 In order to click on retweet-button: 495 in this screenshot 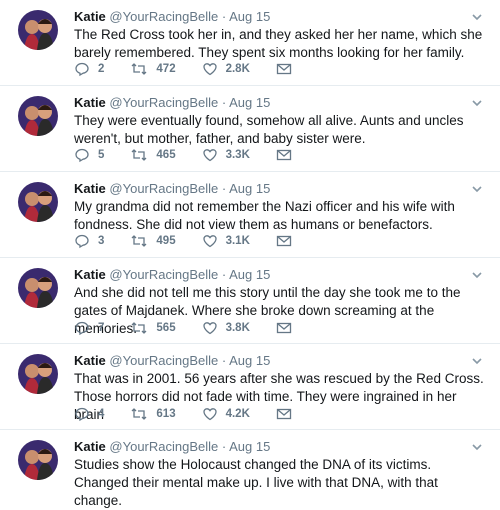, I will do `click(153, 241)`.